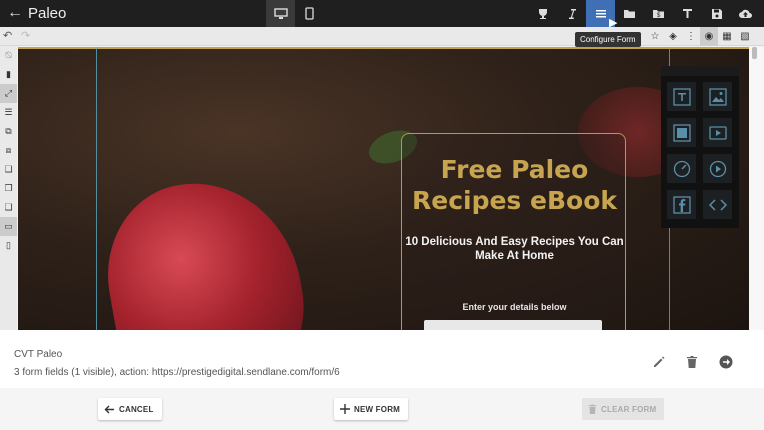 The image size is (764, 430). I want to click on hide-icon: ⦰, so click(8, 55).